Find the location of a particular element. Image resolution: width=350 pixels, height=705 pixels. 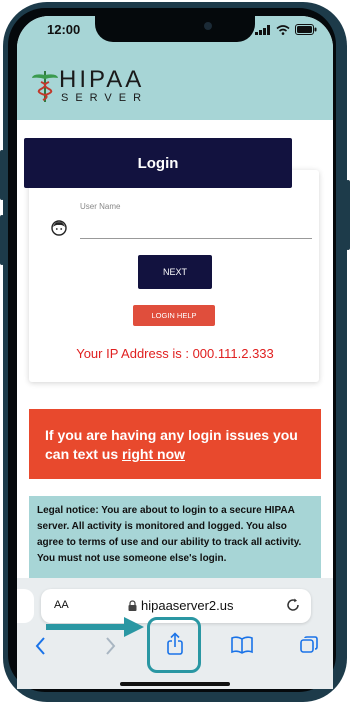

text-size-button: AA is located at coordinates (61, 605).